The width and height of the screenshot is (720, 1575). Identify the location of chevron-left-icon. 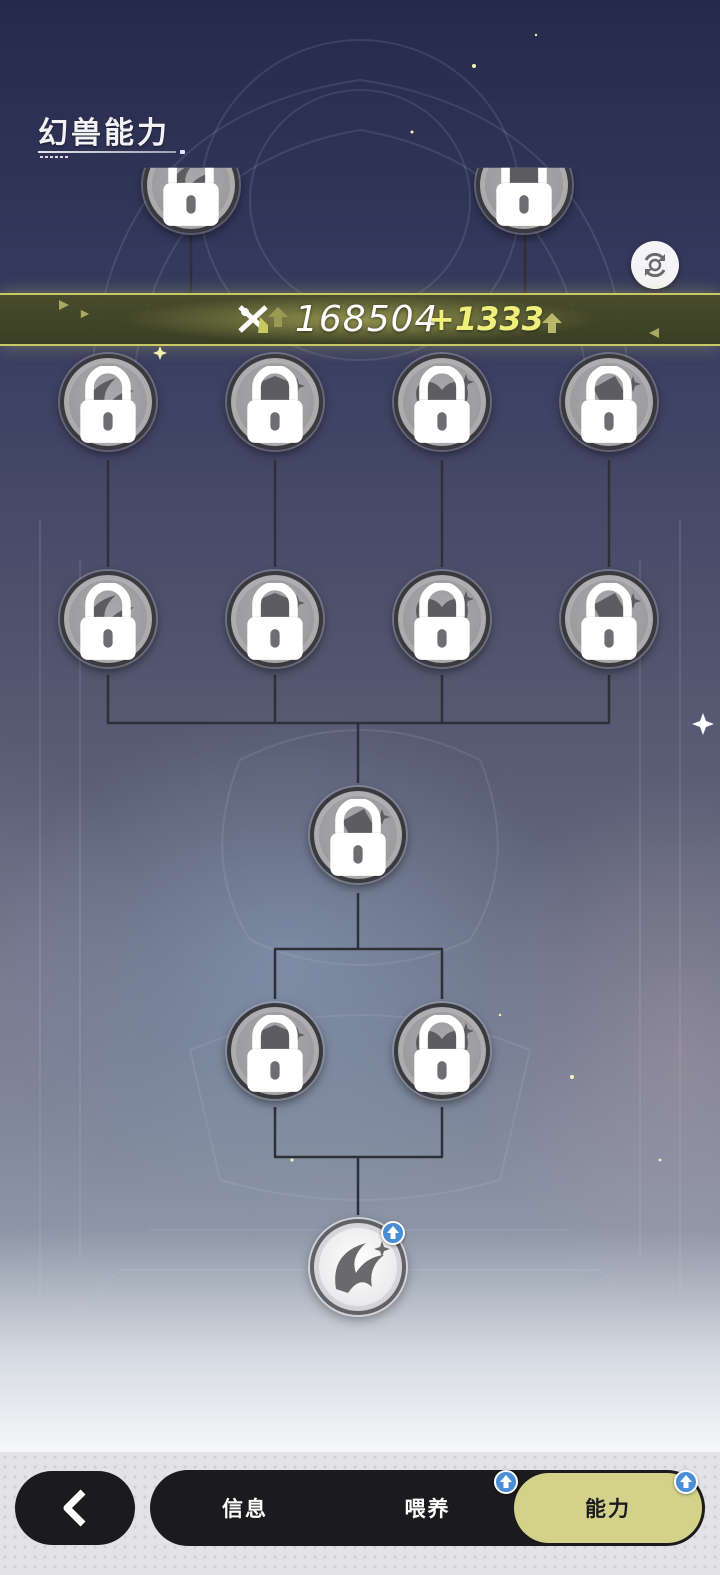
(74, 1508).